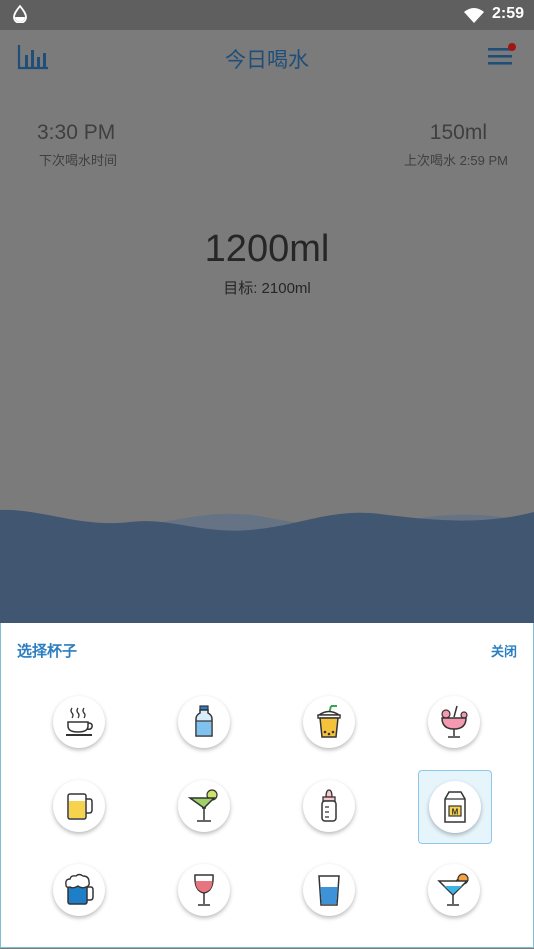  What do you see at coordinates (458, 132) in the screenshot?
I see `last-drink-amount: 150ml` at bounding box center [458, 132].